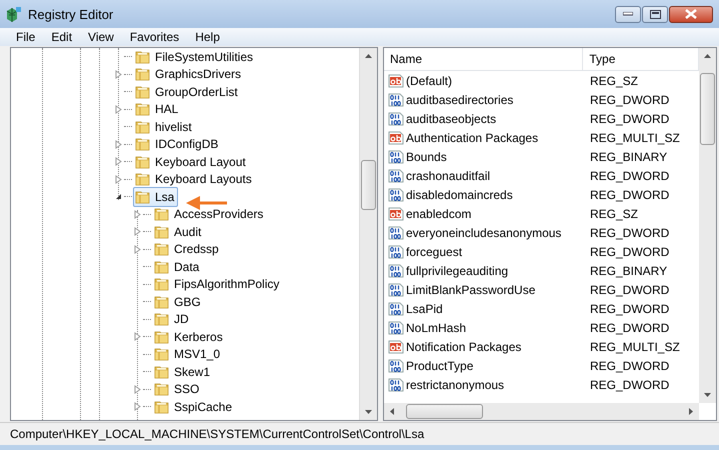  I want to click on menu-item: Help, so click(207, 37).